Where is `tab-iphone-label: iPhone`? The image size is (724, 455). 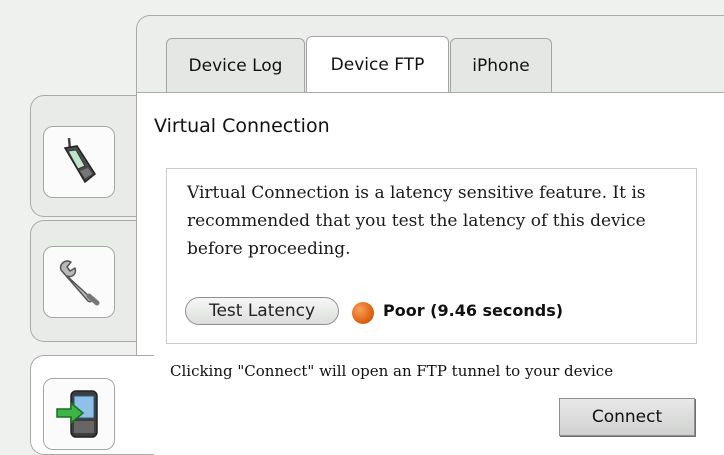
tab-iphone-label: iPhone is located at coordinates (501, 65).